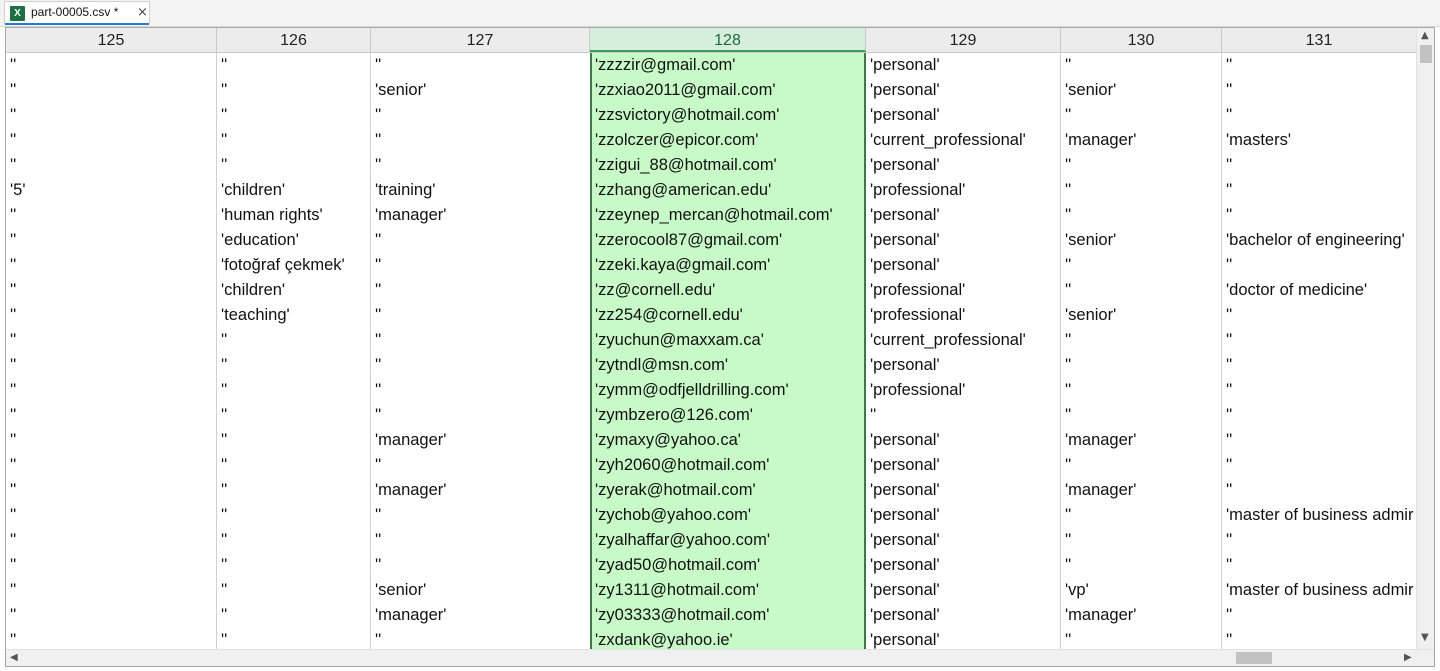  I want to click on cell-col-126: 'human rights', so click(293, 215).